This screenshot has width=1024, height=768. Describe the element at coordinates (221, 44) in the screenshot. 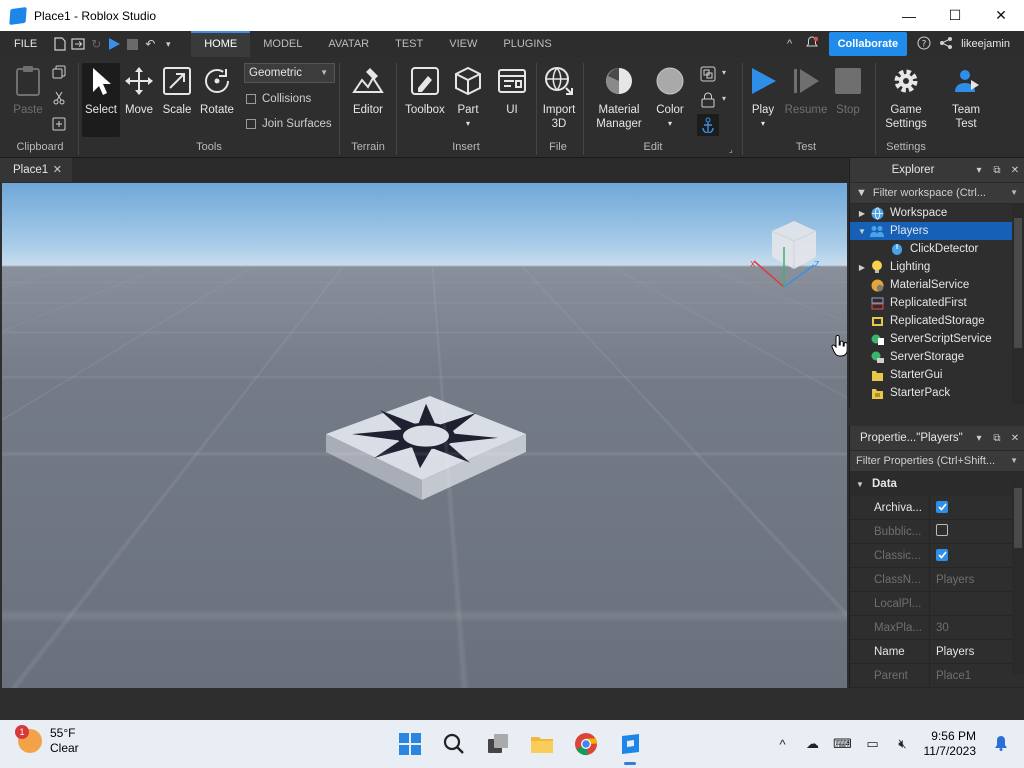

I see `tab-home: HOME` at that location.